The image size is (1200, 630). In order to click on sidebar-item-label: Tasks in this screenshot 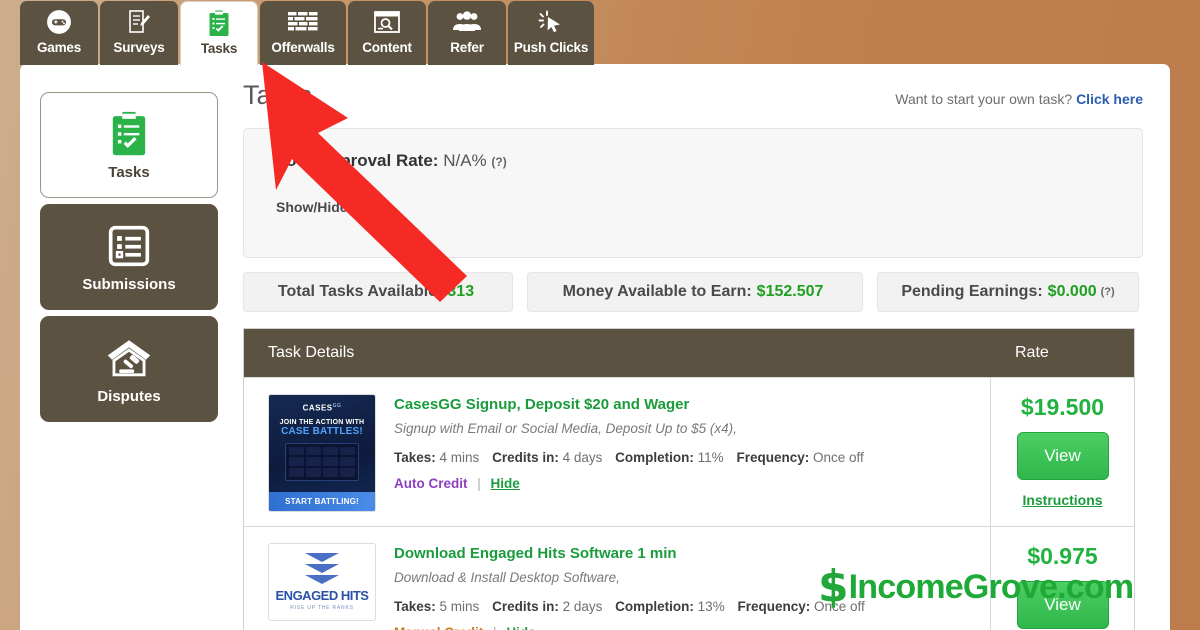, I will do `click(129, 172)`.